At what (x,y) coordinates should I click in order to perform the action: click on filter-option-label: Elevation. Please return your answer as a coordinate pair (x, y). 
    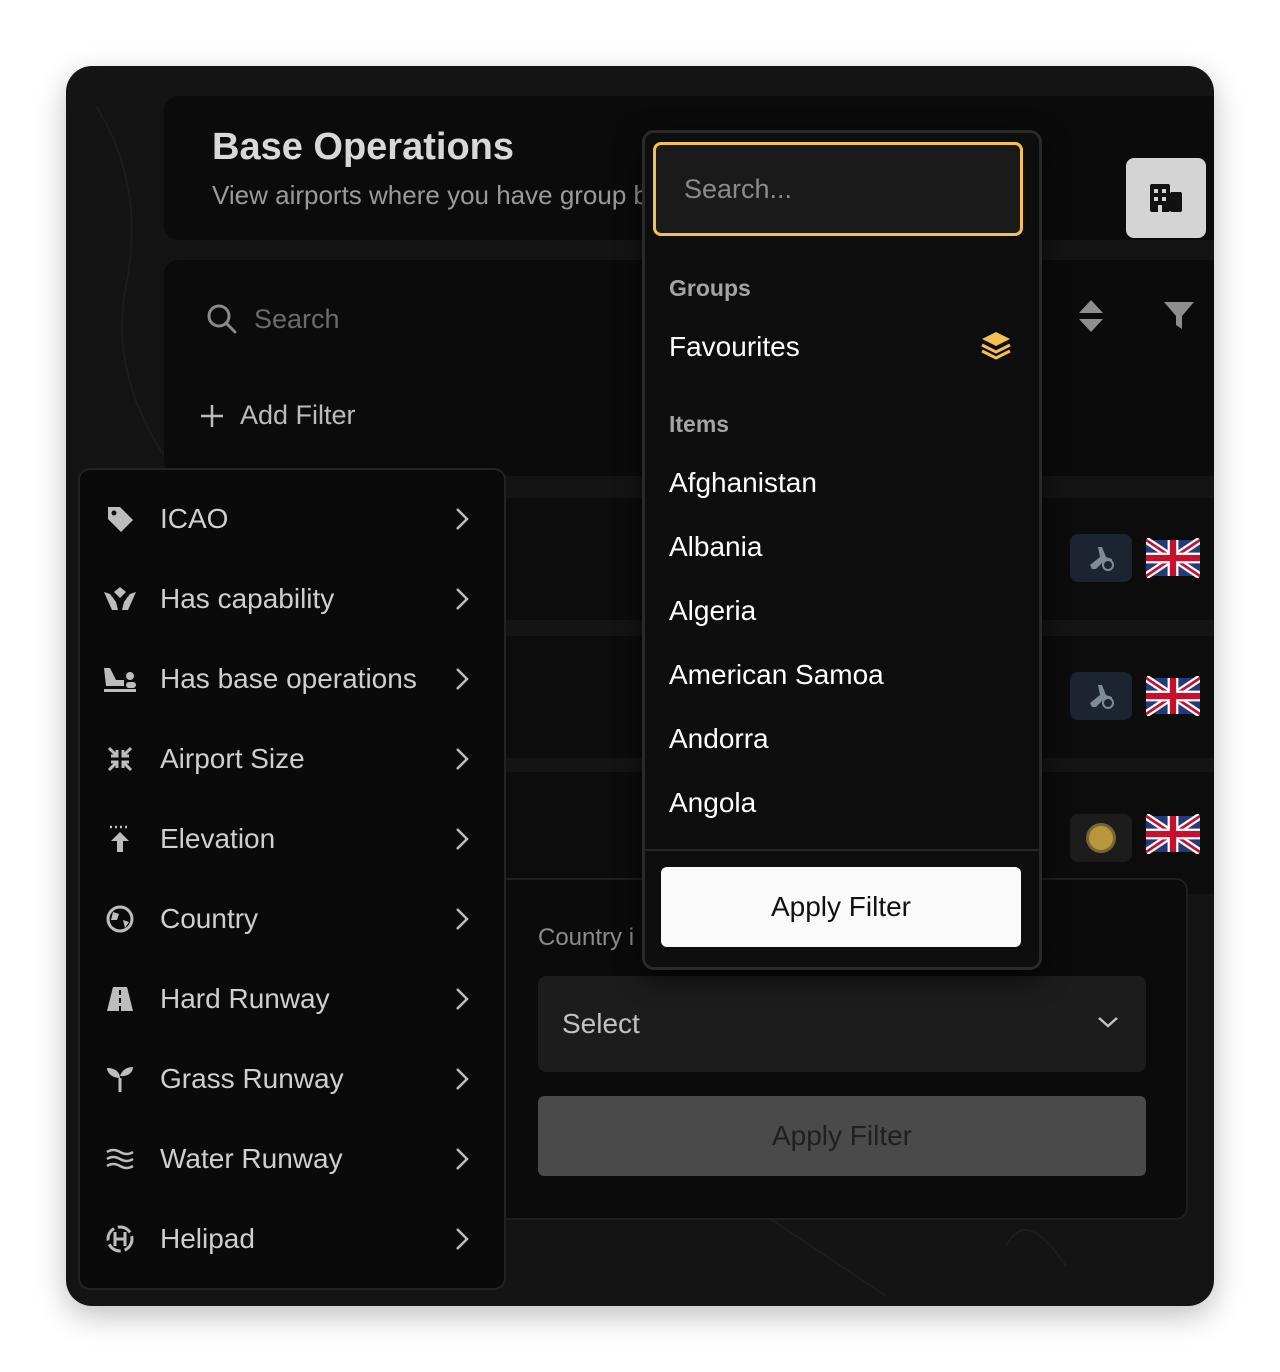
    Looking at the image, I should click on (218, 838).